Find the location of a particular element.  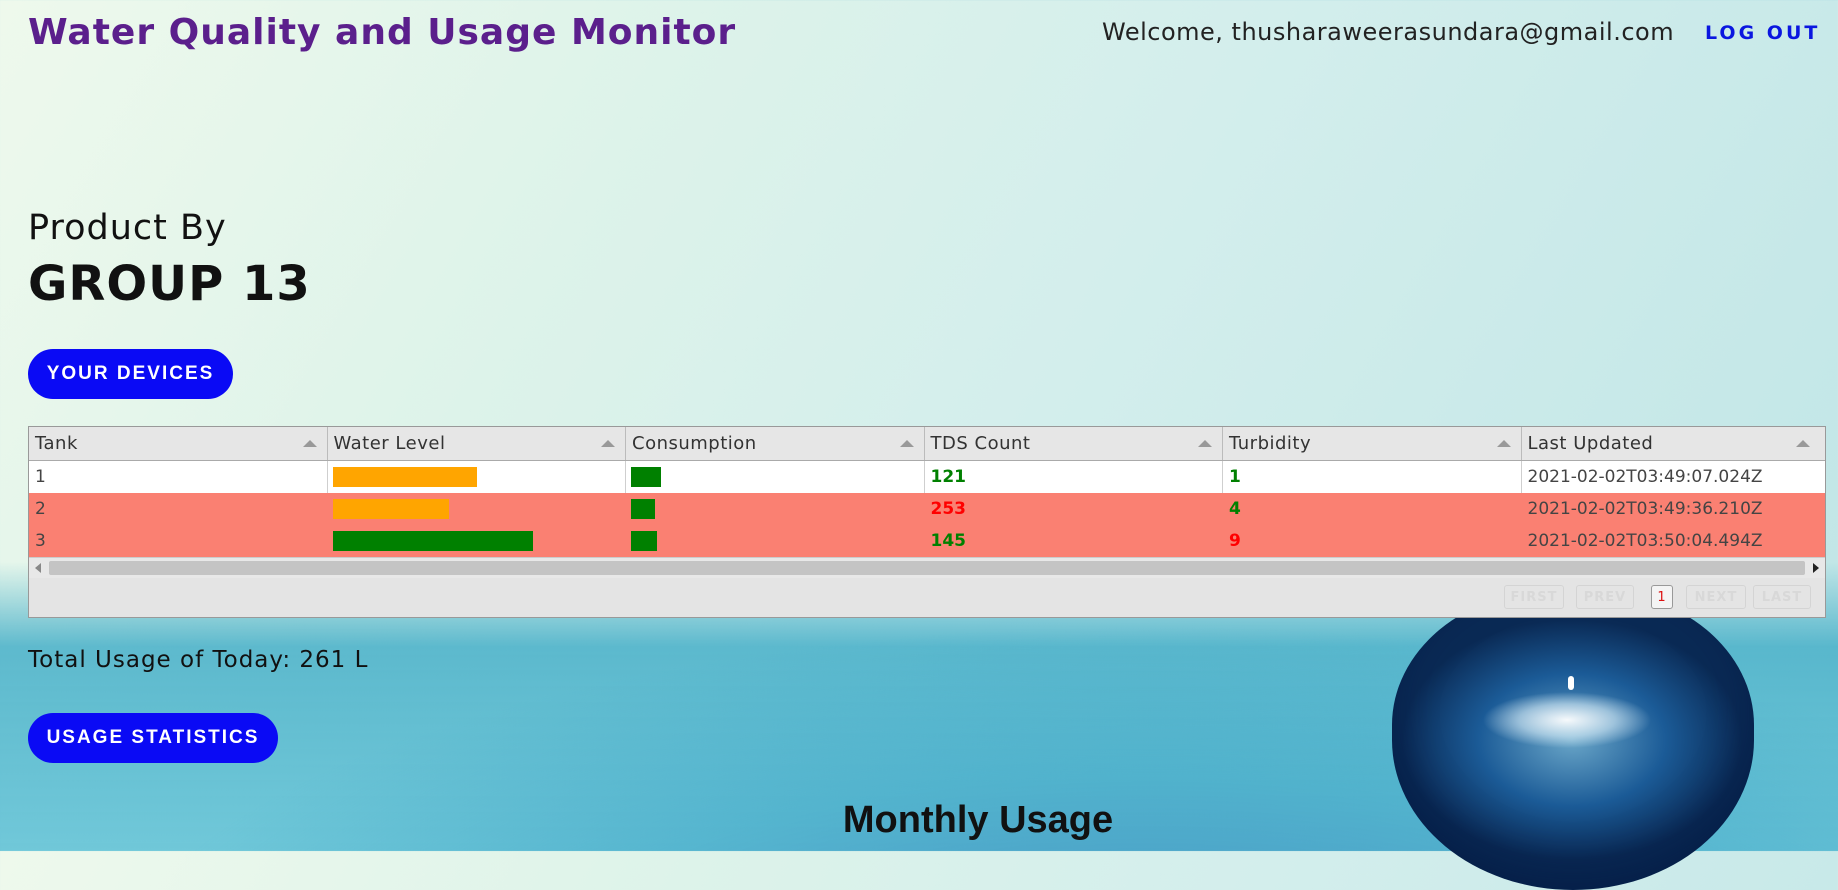

table-row: 2 253 4 2021-02-02T03:49:36.210Z is located at coordinates (927, 509).